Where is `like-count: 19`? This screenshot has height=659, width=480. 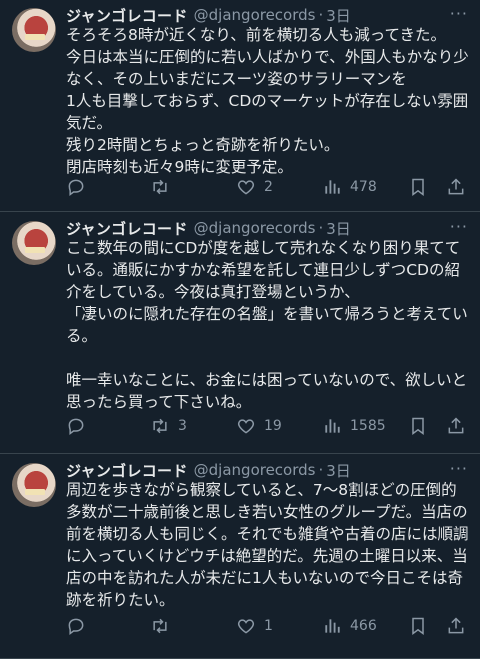
like-count: 19 is located at coordinates (273, 426).